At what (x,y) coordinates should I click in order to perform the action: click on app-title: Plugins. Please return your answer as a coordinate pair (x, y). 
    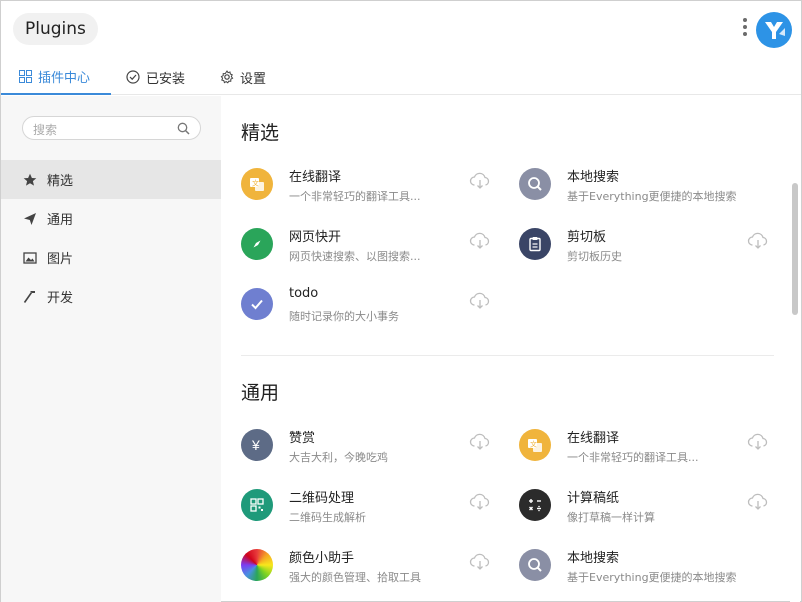
    Looking at the image, I should click on (55, 29).